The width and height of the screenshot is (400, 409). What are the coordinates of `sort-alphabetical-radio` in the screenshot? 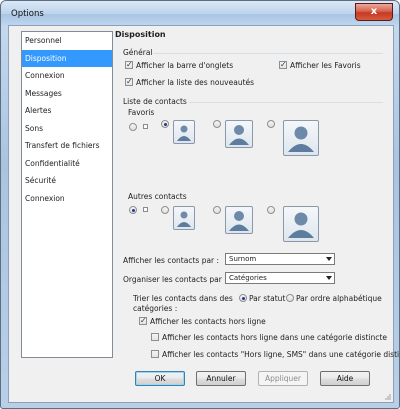 It's located at (290, 298).